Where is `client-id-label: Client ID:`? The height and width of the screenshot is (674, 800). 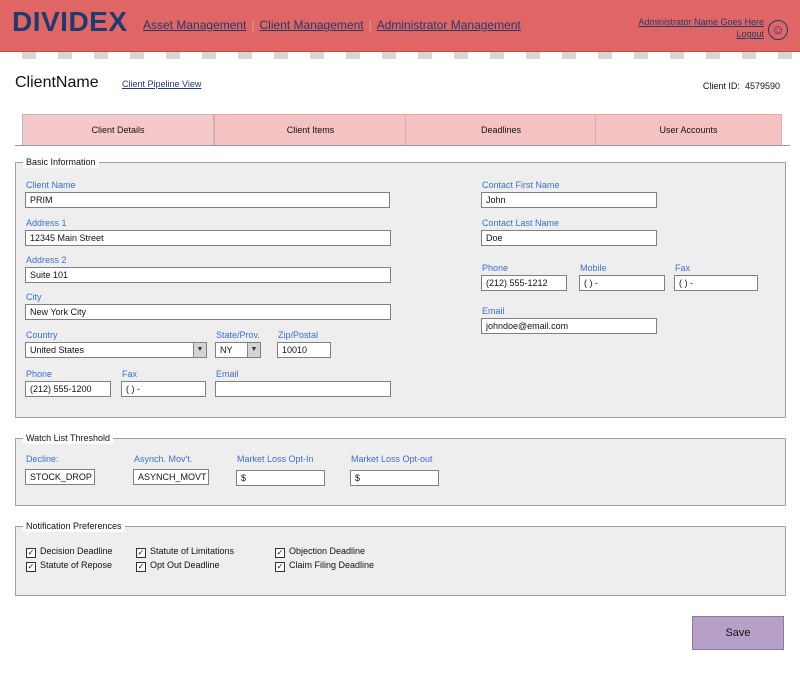 client-id-label: Client ID: is located at coordinates (721, 86).